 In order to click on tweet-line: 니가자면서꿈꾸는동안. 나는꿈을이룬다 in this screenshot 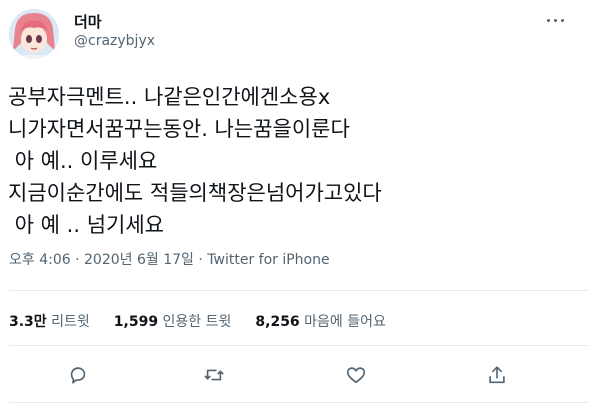, I will do `click(179, 129)`.